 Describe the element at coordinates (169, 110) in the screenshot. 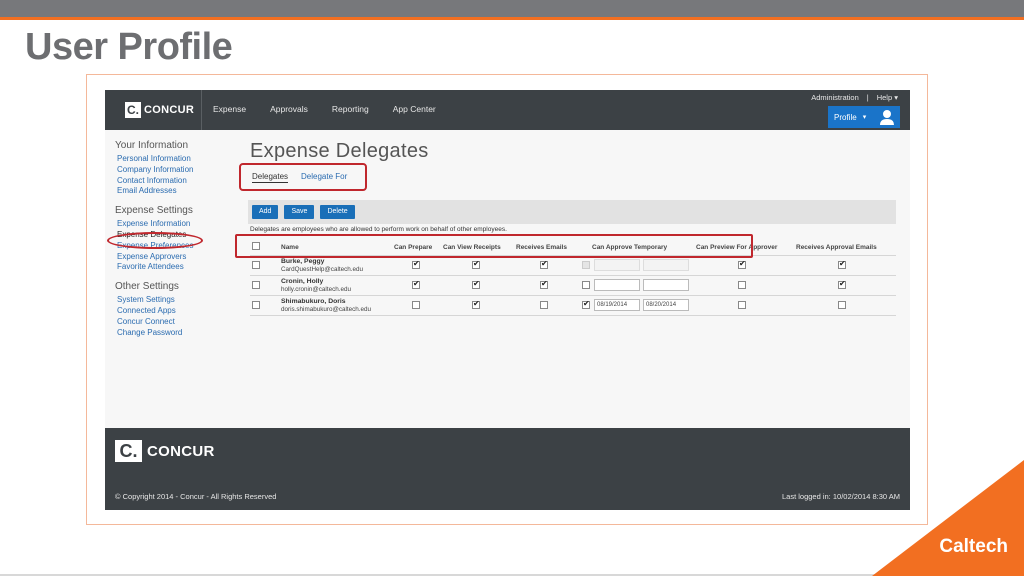

I see `concur-logo-text: CONCUR` at that location.